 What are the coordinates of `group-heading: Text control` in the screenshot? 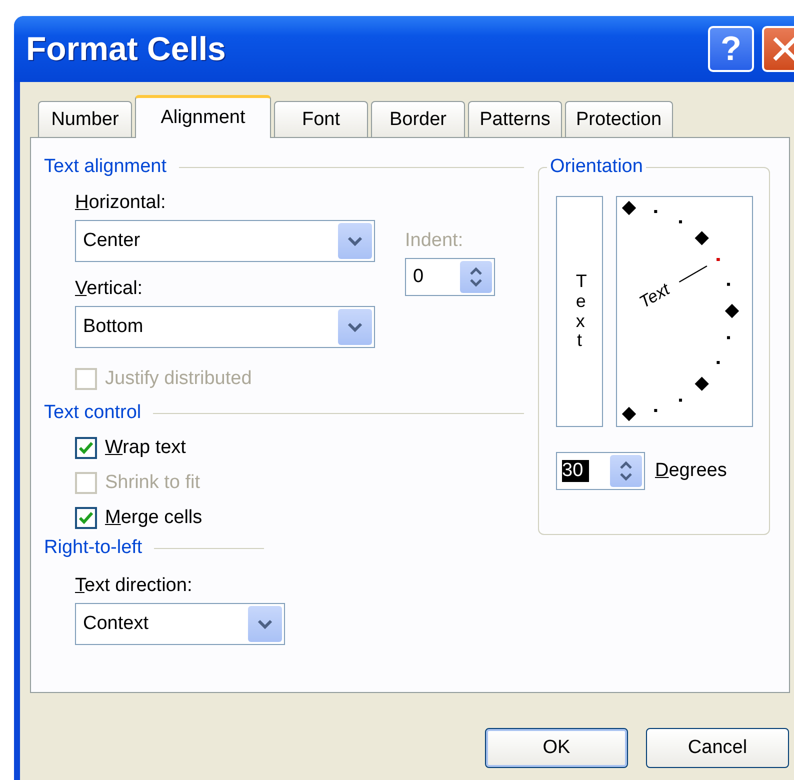 It's located at (93, 413).